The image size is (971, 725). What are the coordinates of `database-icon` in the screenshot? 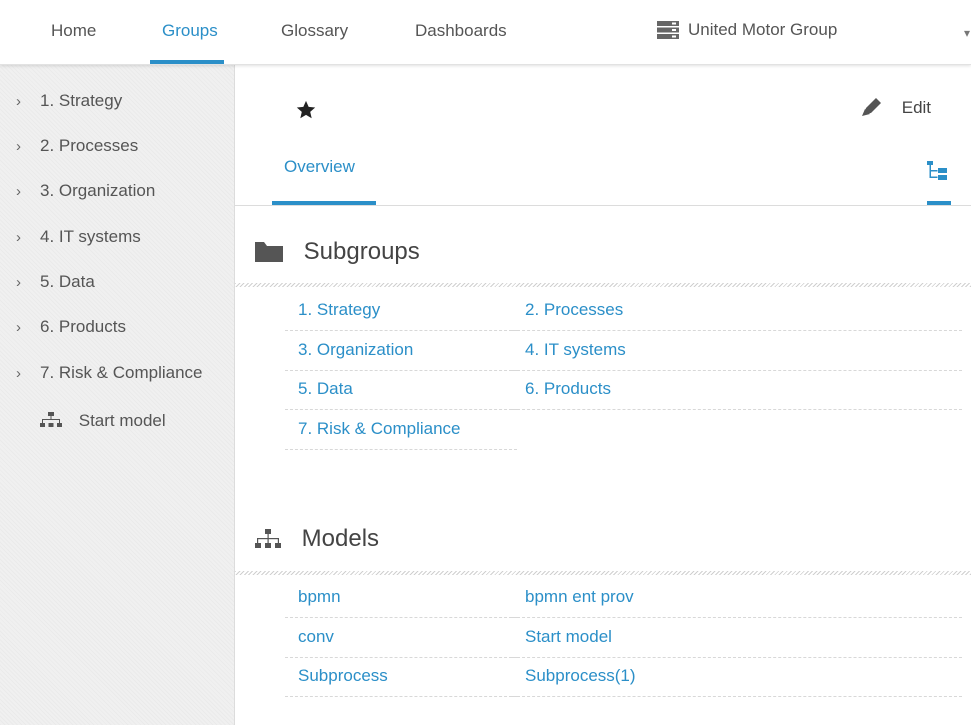 It's located at (668, 32).